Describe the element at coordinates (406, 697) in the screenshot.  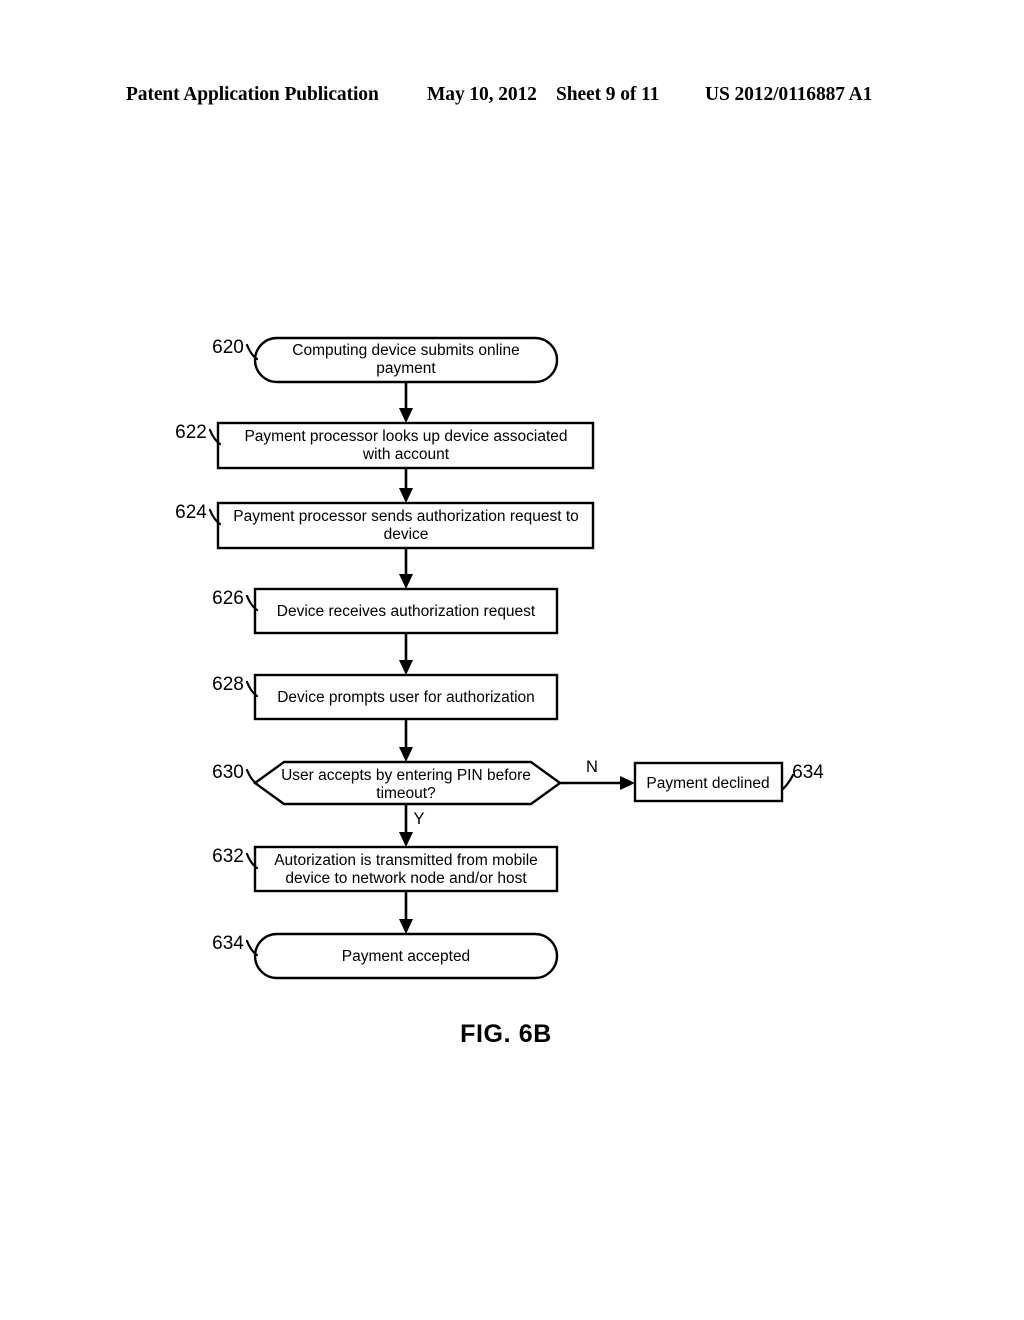
I see `flow-node-628-line-1: Device prompts user for authorization` at that location.